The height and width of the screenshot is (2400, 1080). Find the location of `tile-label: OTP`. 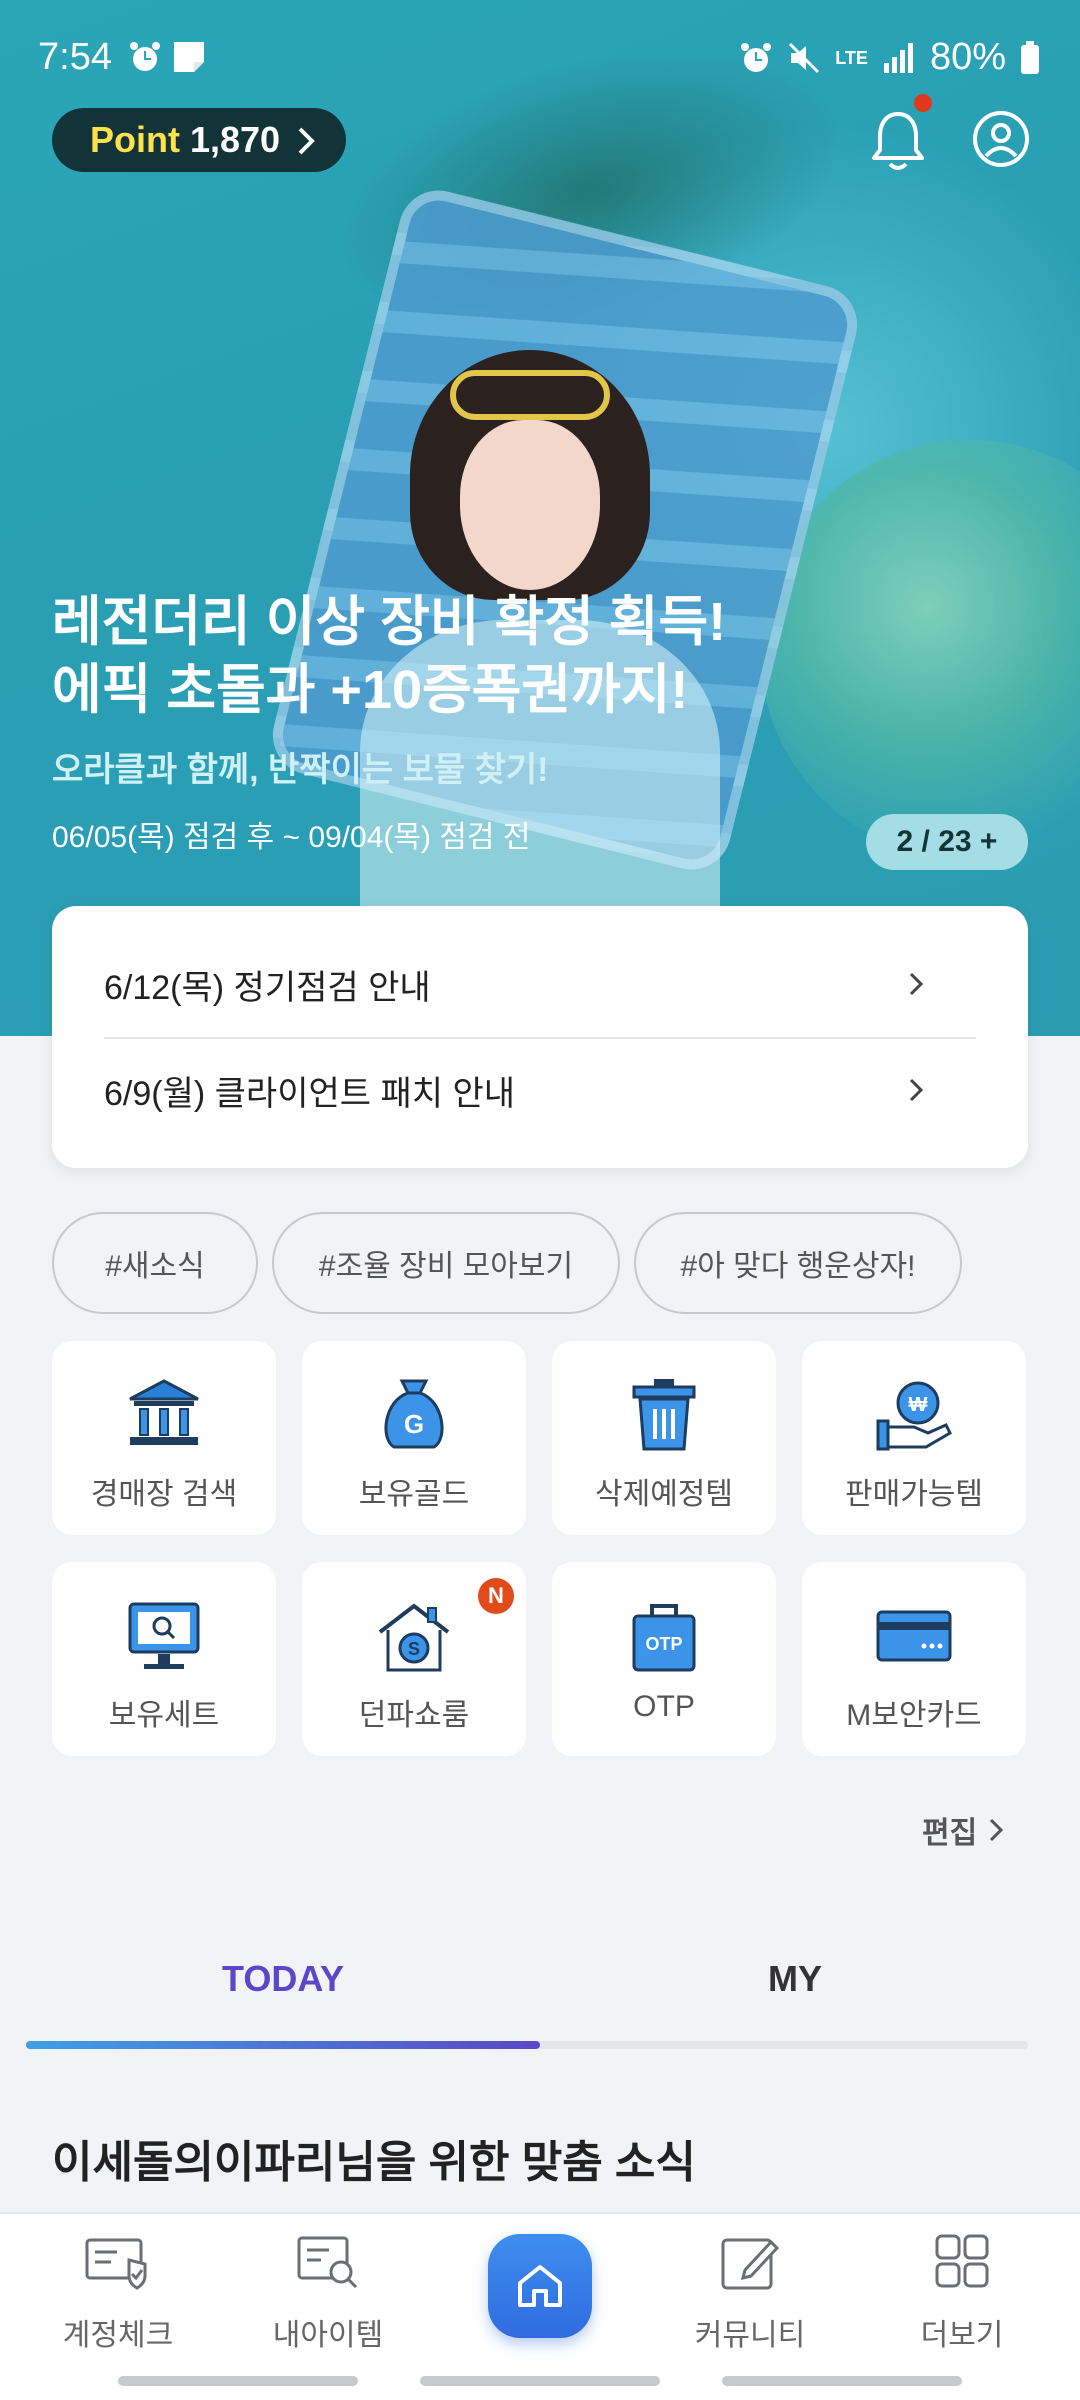

tile-label: OTP is located at coordinates (664, 1706).